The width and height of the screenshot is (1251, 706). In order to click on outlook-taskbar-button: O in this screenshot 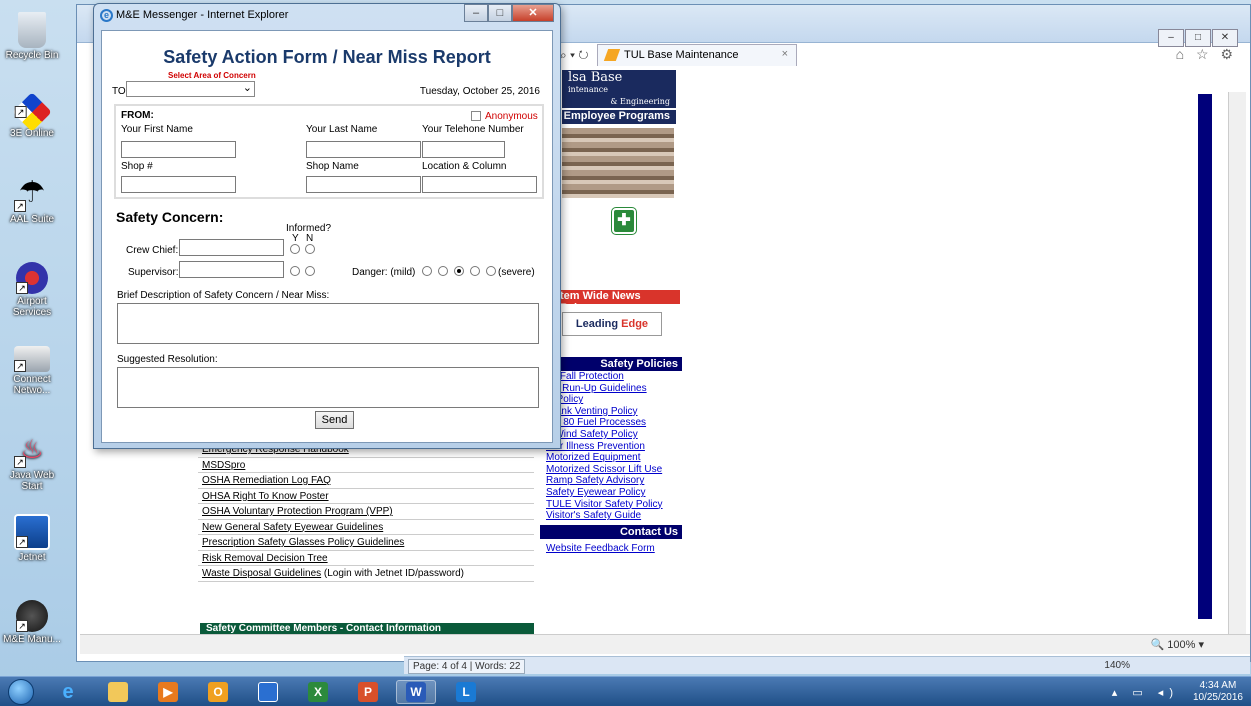, I will do `click(218, 692)`.